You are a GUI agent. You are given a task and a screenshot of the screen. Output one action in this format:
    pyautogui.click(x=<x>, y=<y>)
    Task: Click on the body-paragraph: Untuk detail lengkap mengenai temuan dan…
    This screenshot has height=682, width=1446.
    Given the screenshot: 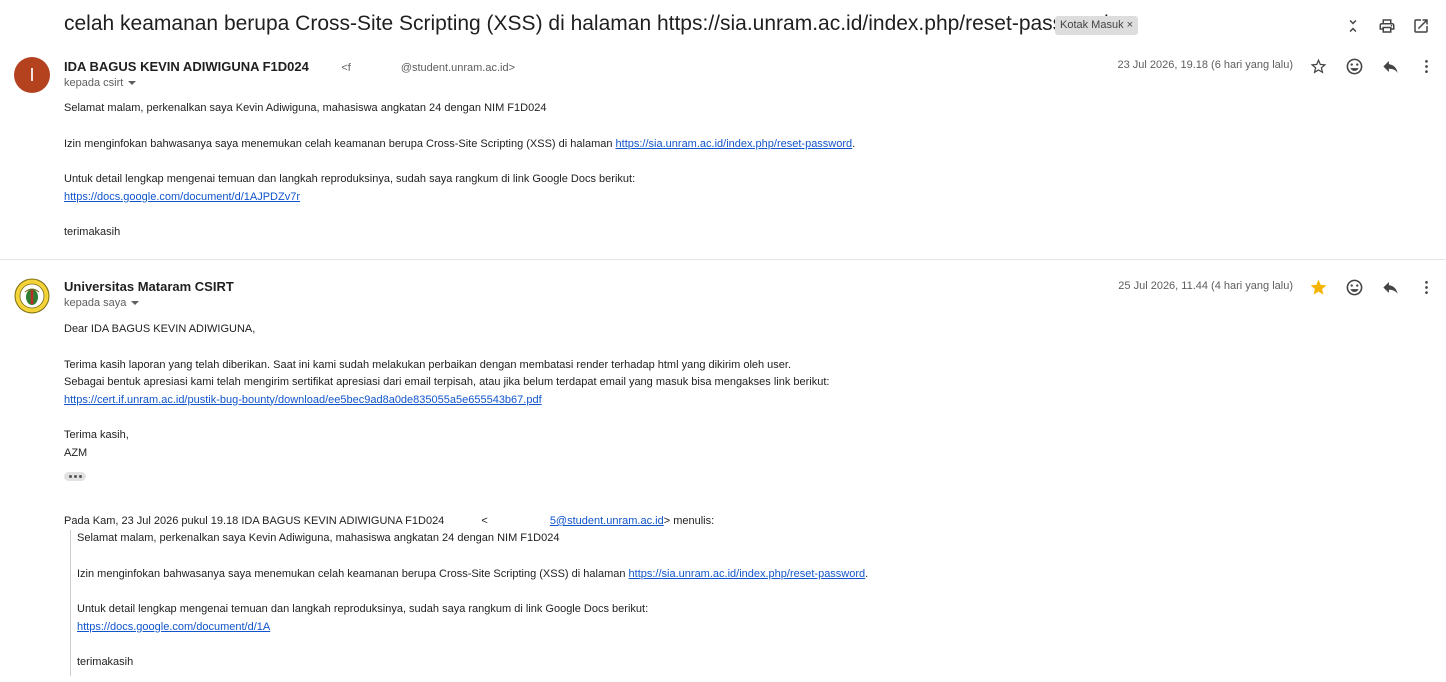 What is the action you would take?
    pyautogui.click(x=350, y=179)
    